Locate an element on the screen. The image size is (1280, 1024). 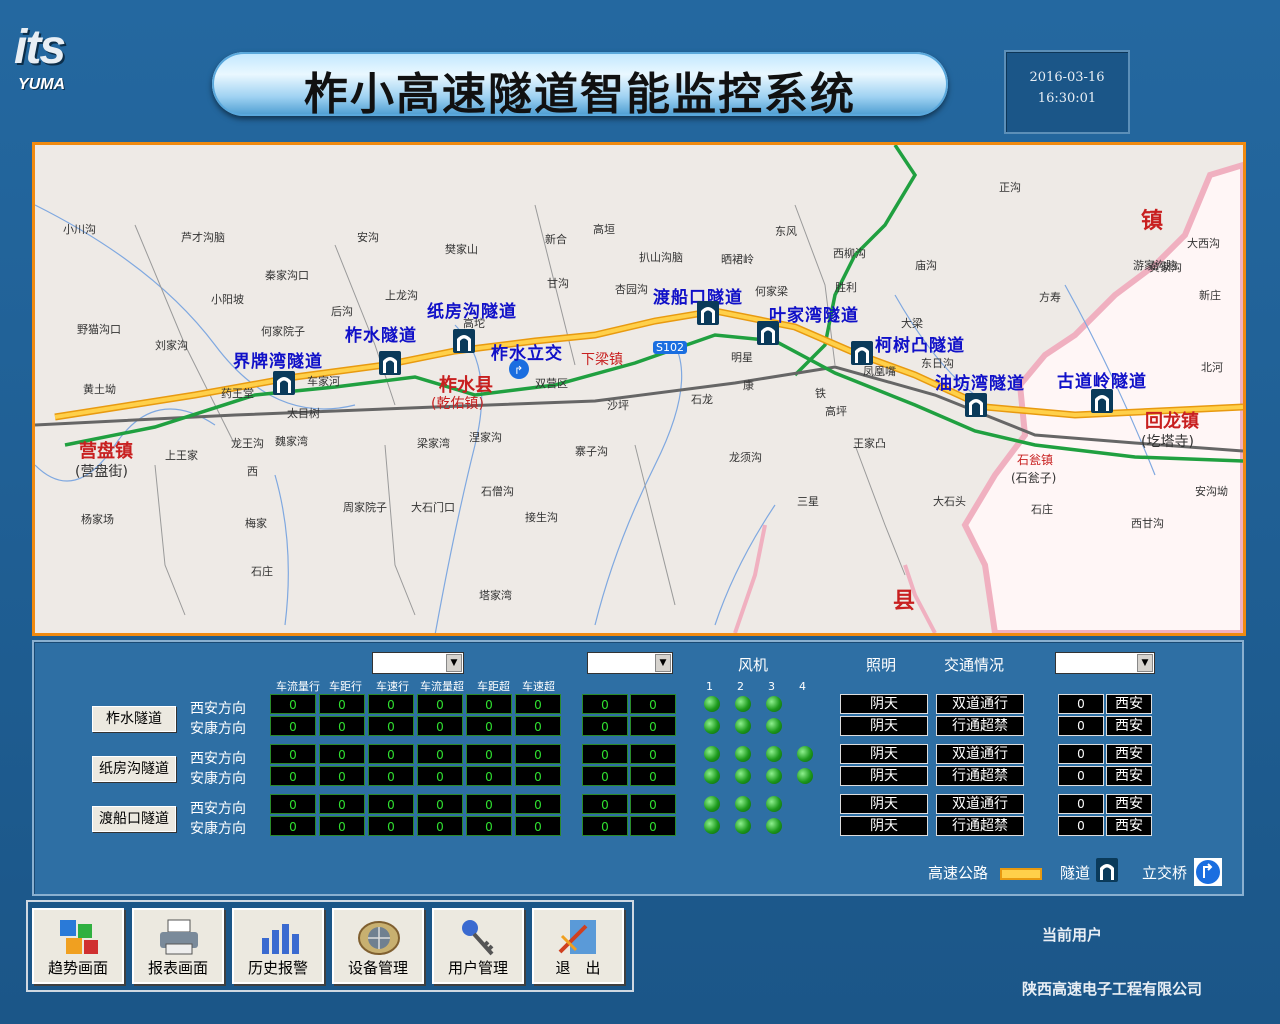
history-alarm-button: 历史报警 is located at coordinates (278, 946).